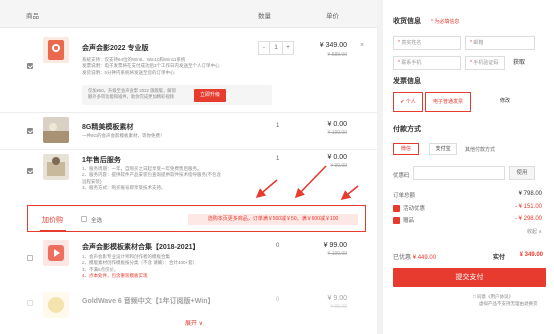 This screenshot has width=554, height=334. What do you see at coordinates (530, 194) in the screenshot?
I see `order-amount: ¥ 798.00` at bounding box center [530, 194].